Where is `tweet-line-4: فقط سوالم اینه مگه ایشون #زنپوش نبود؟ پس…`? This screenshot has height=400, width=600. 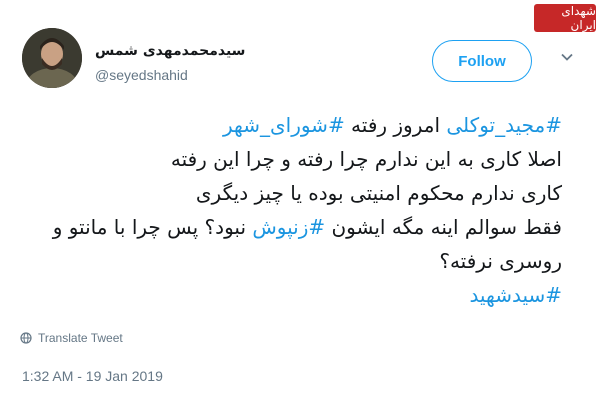
tweet-line-4: فقط سوالم اینه مگه ایشون #زنپوش نبود؟ پس… is located at coordinates (291, 227).